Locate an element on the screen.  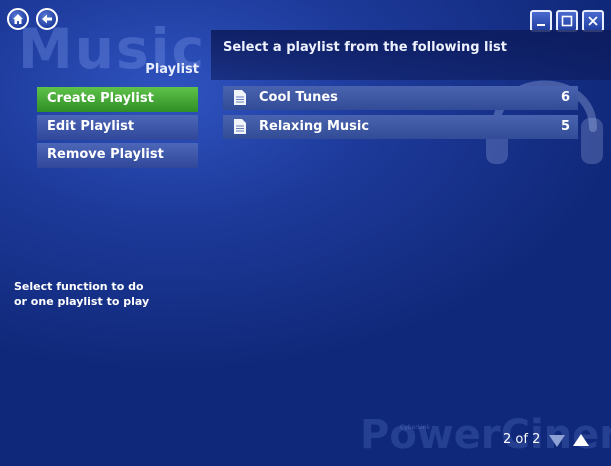
page-indicator: 2 of 2 is located at coordinates (522, 439).